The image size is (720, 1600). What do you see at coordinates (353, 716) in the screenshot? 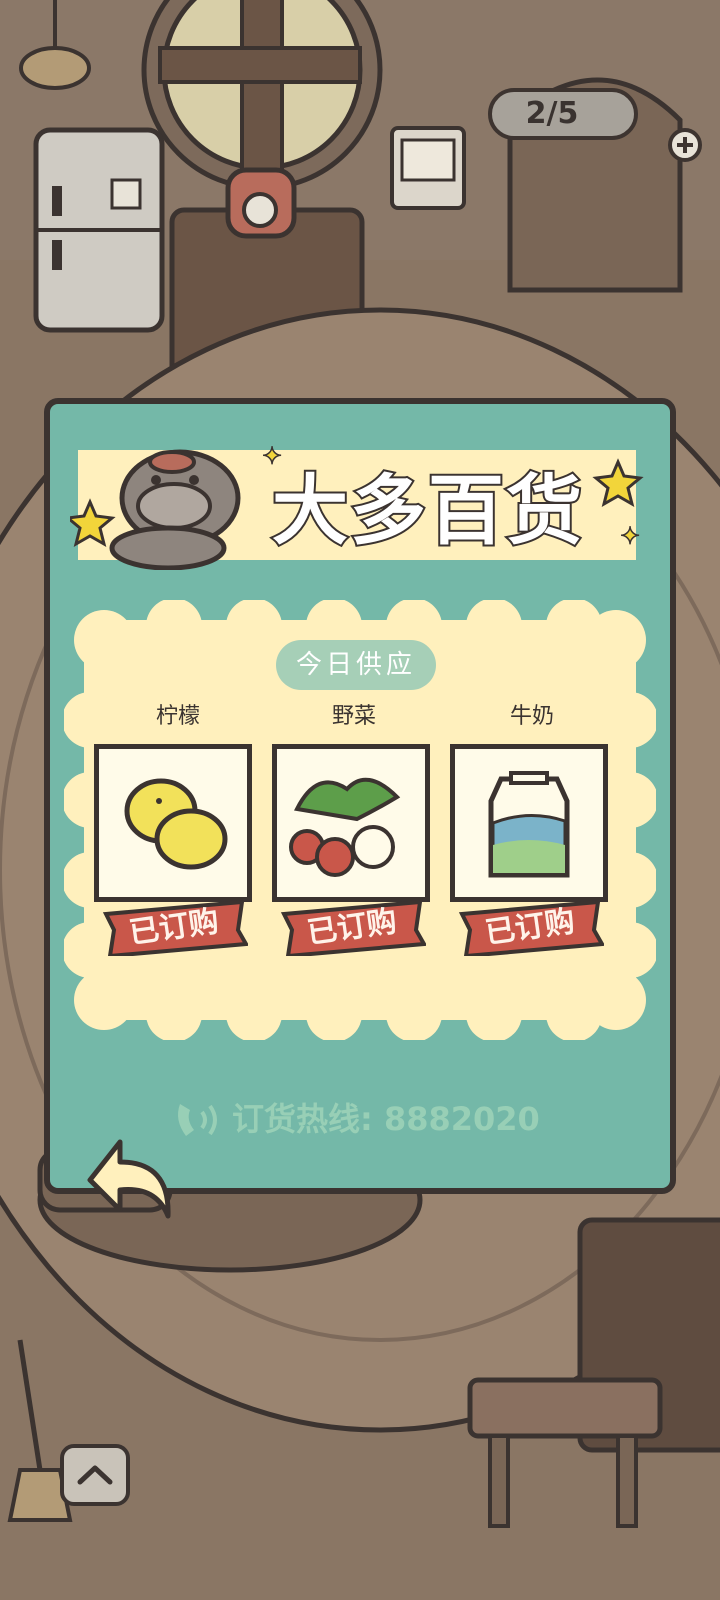
I see `item-name-vegetable: 野菜` at bounding box center [353, 716].